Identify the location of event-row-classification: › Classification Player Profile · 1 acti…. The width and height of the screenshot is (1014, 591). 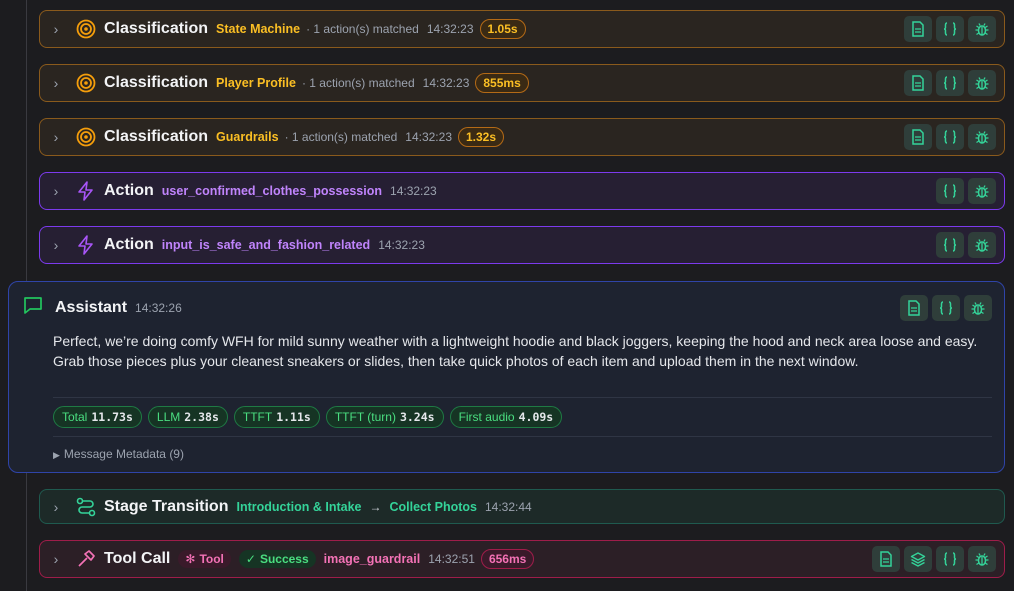
(522, 83).